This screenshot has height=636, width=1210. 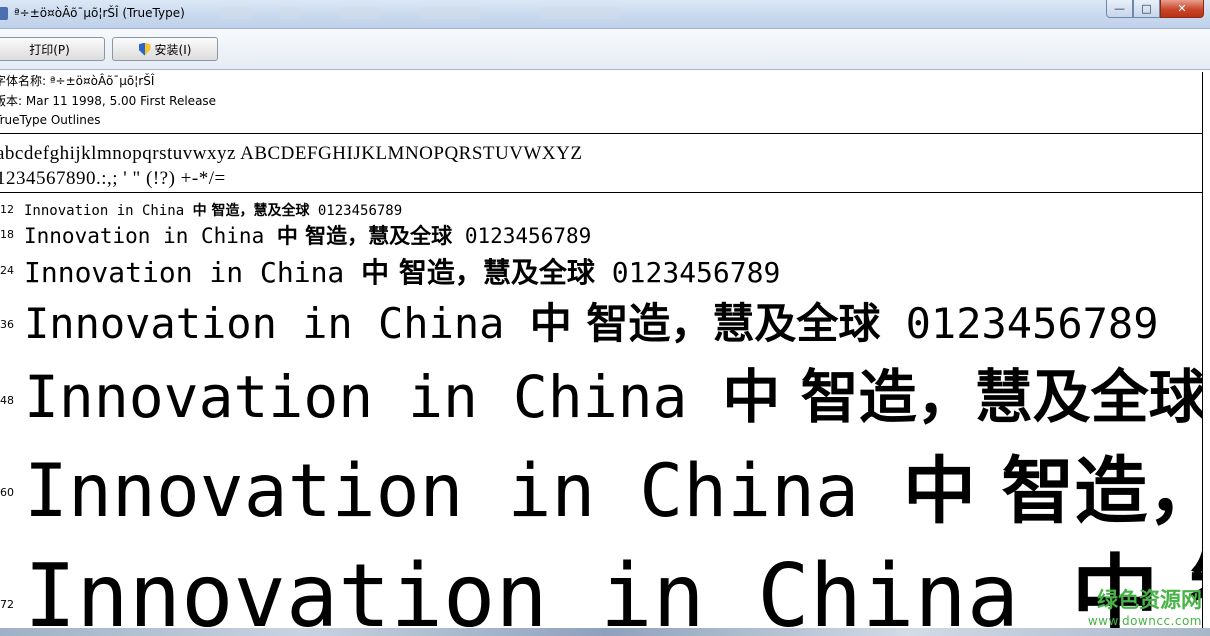 What do you see at coordinates (145, 49) in the screenshot?
I see `uac-shield-icon` at bounding box center [145, 49].